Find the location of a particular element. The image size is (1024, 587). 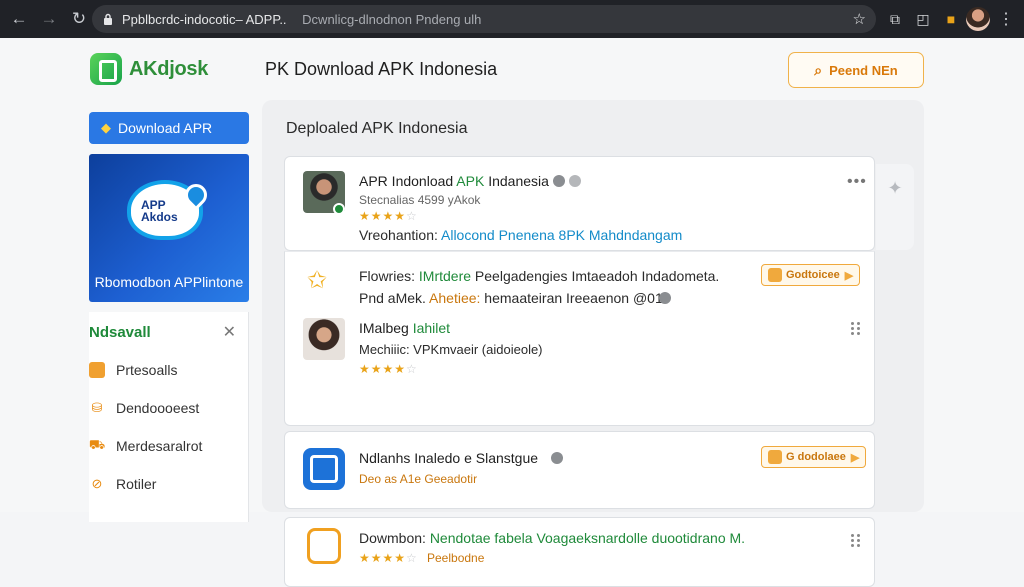

promo-caption: Rbomodbon APPlintone is located at coordinates (169, 282).